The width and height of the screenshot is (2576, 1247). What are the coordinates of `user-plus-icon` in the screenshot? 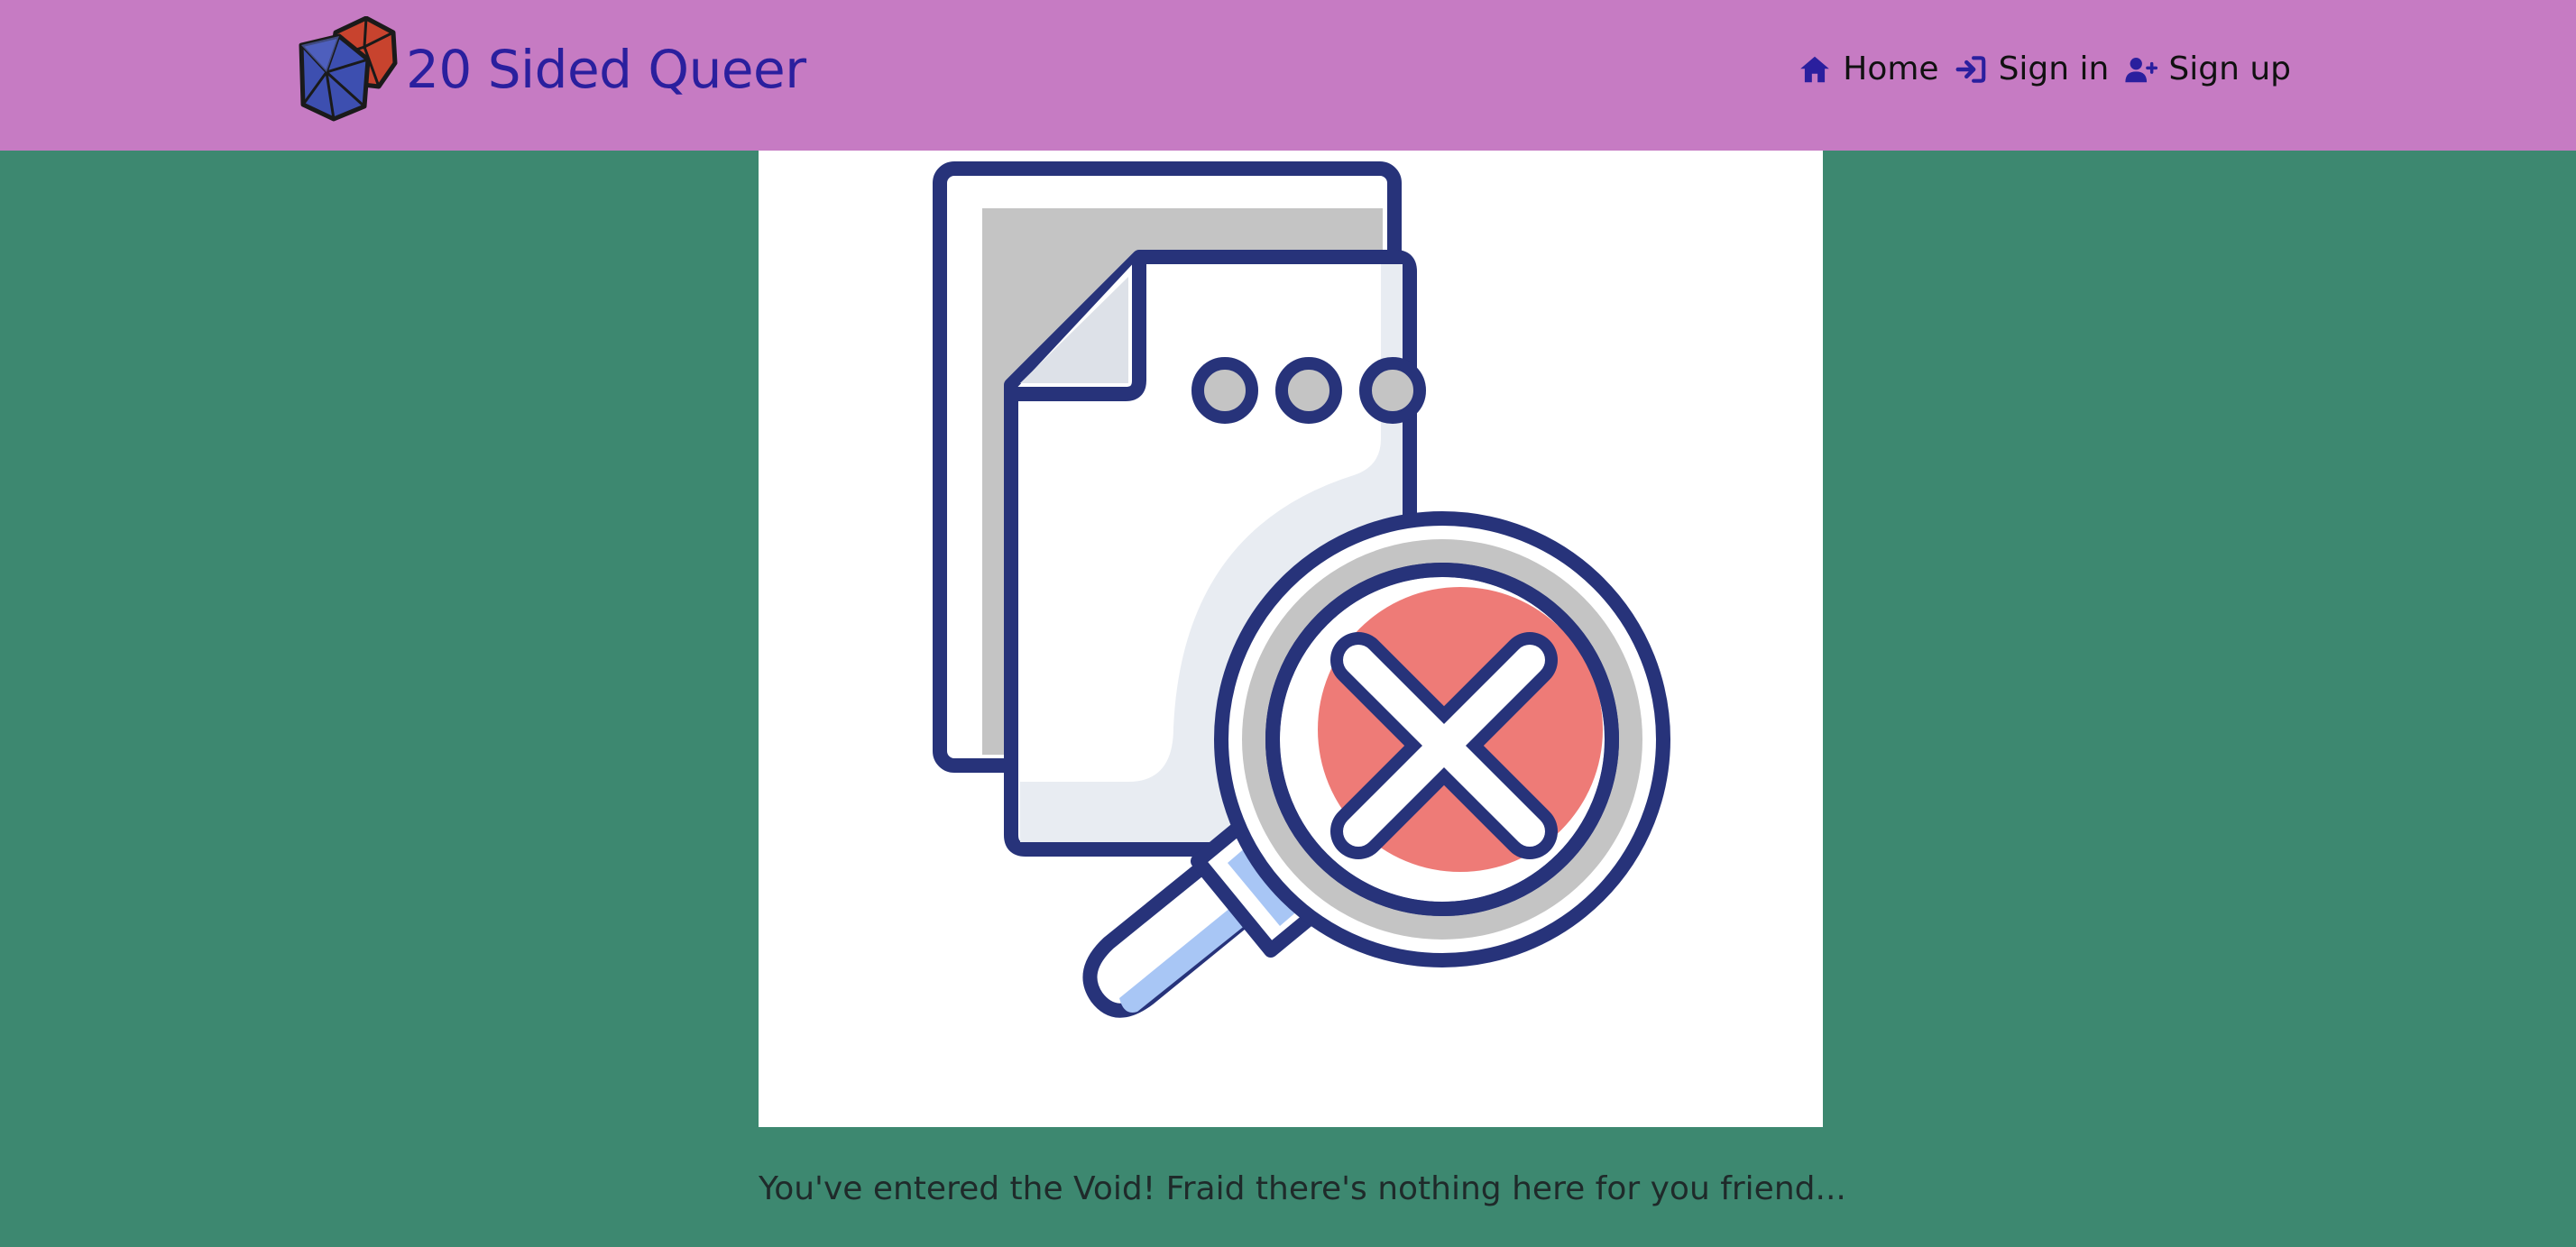 It's located at (2141, 69).